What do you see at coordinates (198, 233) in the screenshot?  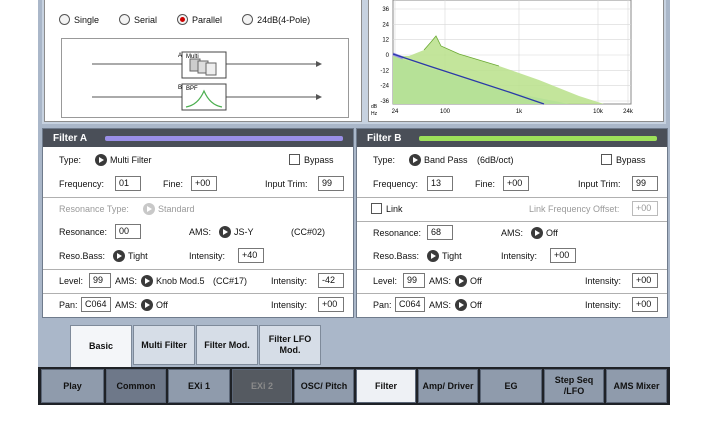 I see `filter-a-resonance-row: Resonance: 00 AMS: JS-Y (CC#02)` at bounding box center [198, 233].